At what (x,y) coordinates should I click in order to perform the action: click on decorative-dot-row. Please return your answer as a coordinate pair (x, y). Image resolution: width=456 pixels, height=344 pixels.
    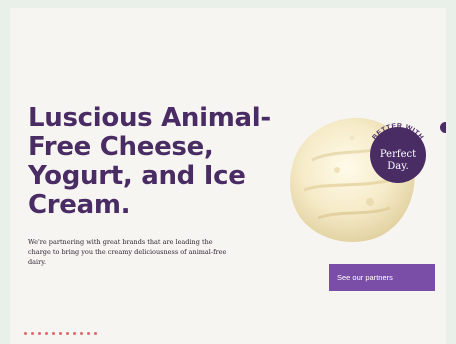
    Looking at the image, I should click on (60, 335).